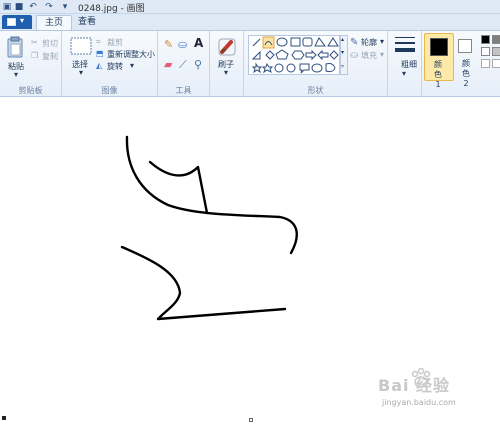  I want to click on crop-icon: ⌗, so click(98, 41).